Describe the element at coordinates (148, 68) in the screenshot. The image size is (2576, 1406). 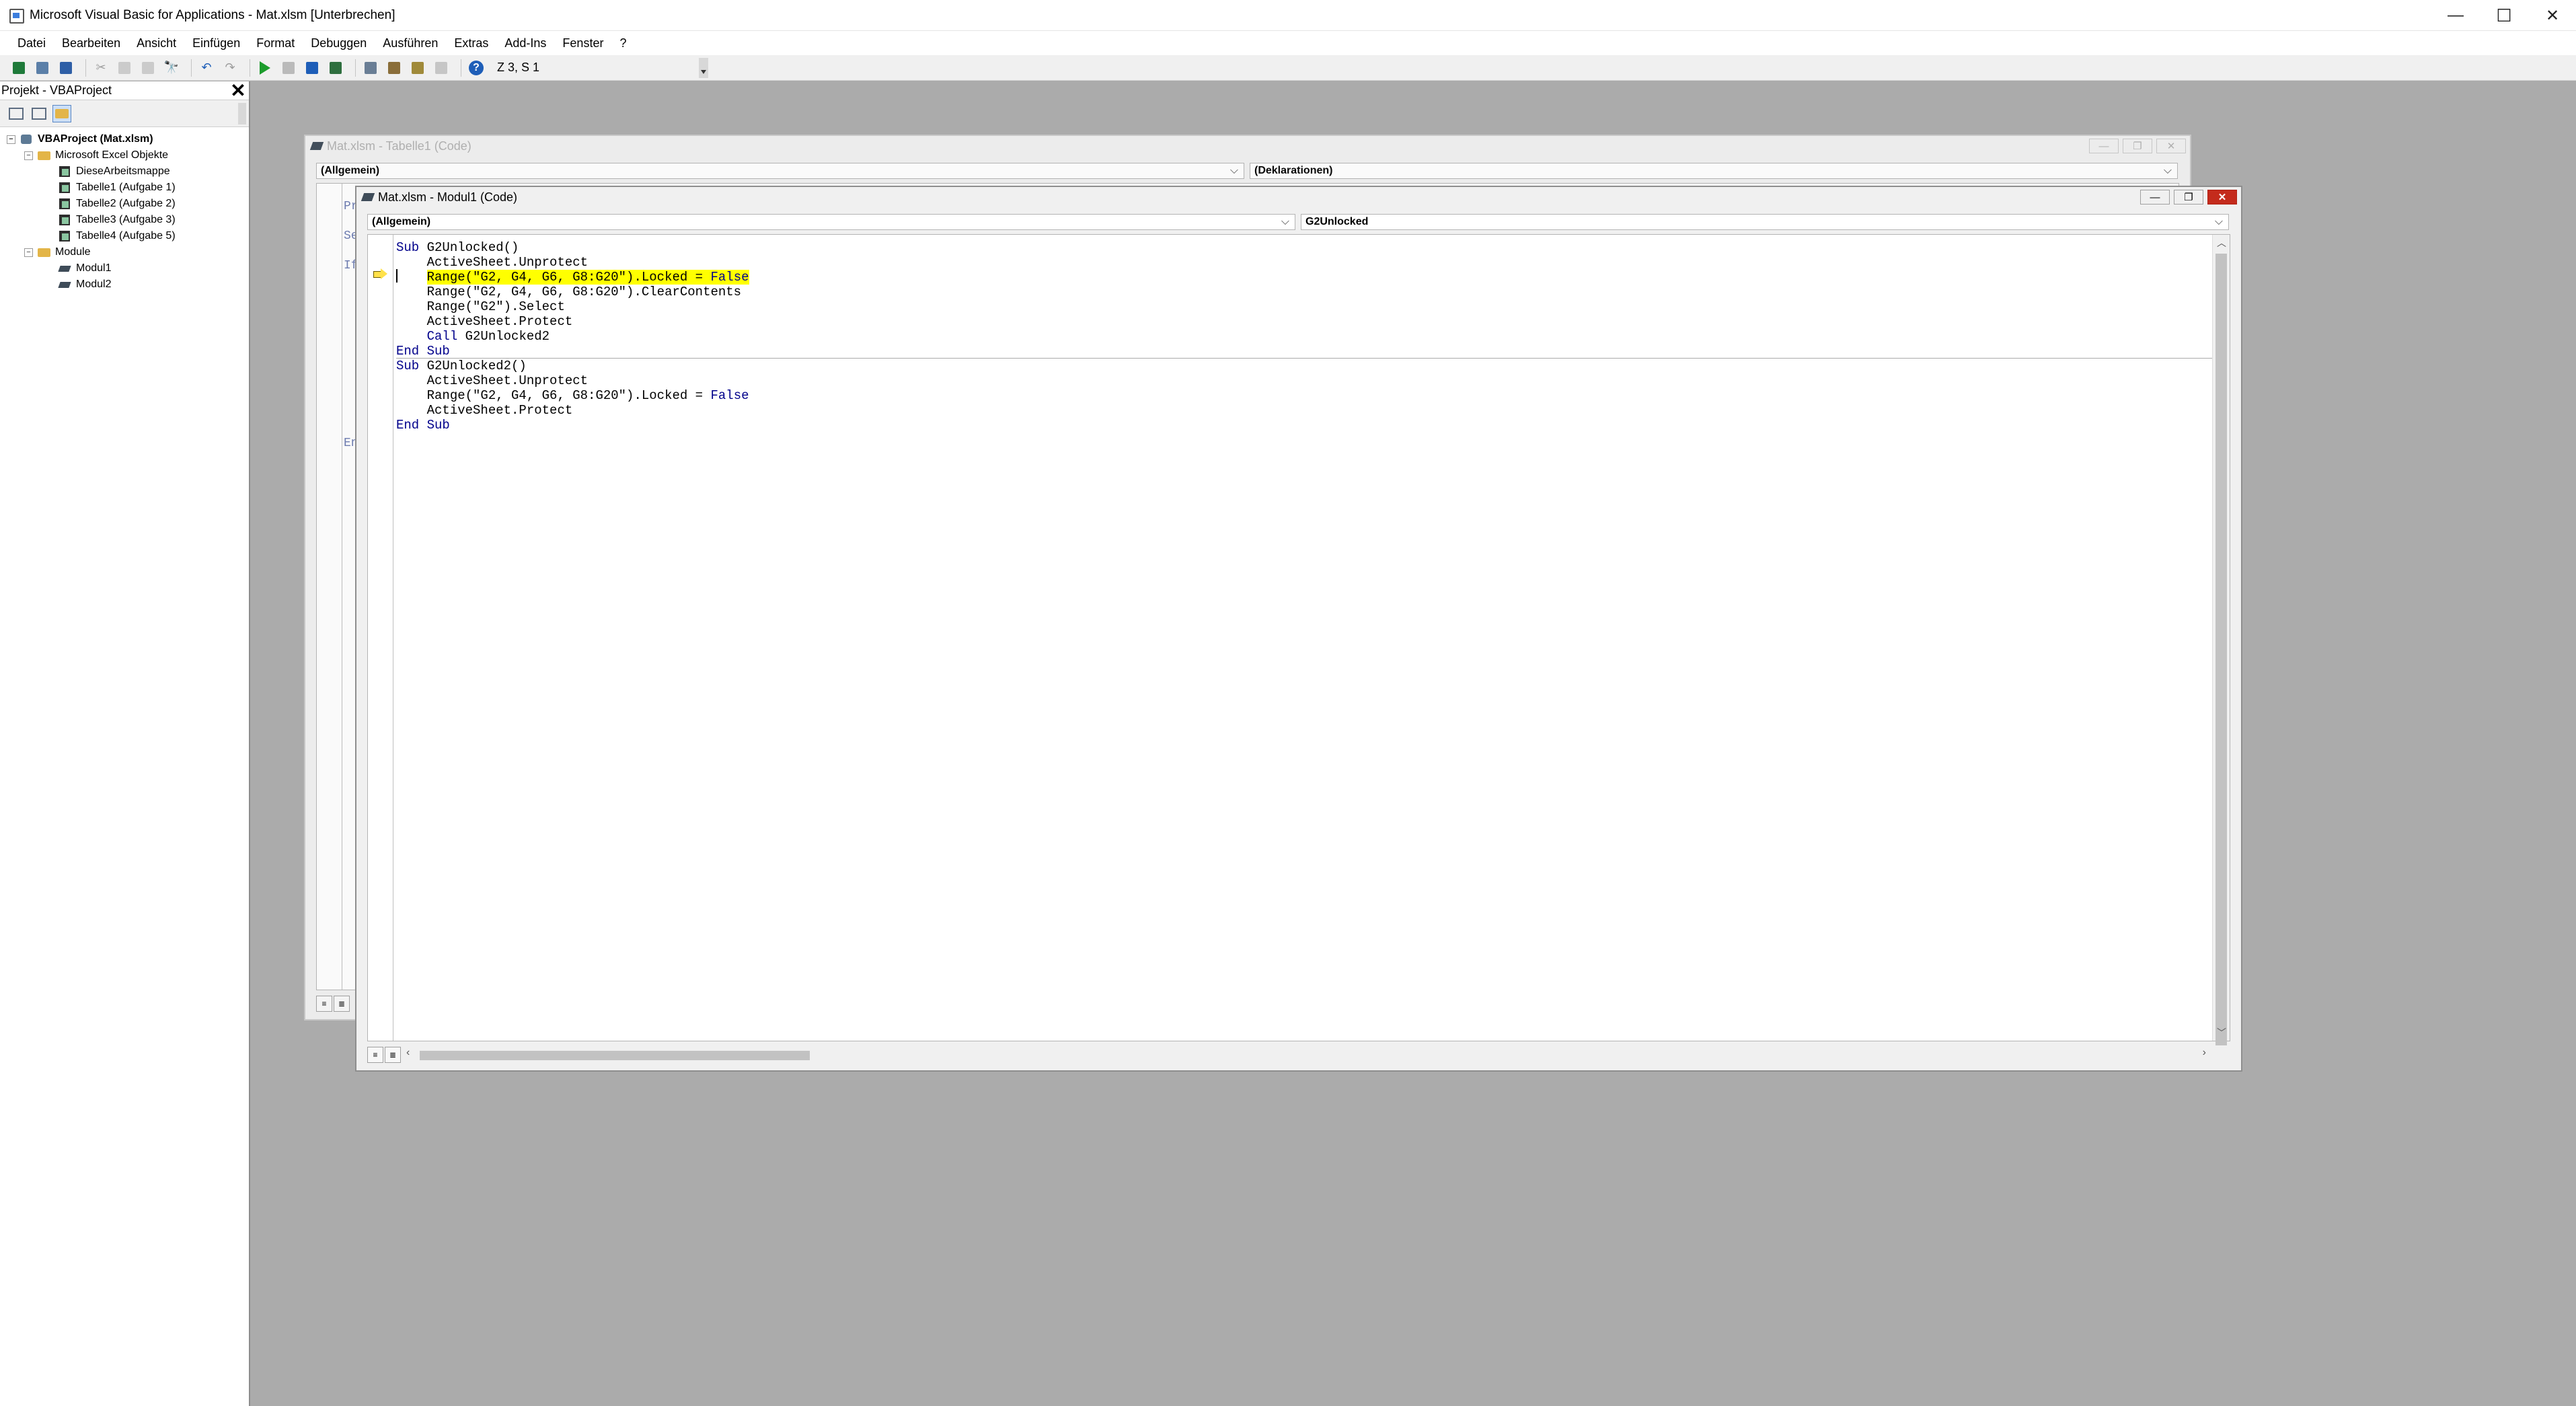
I see `paste-icon` at that location.